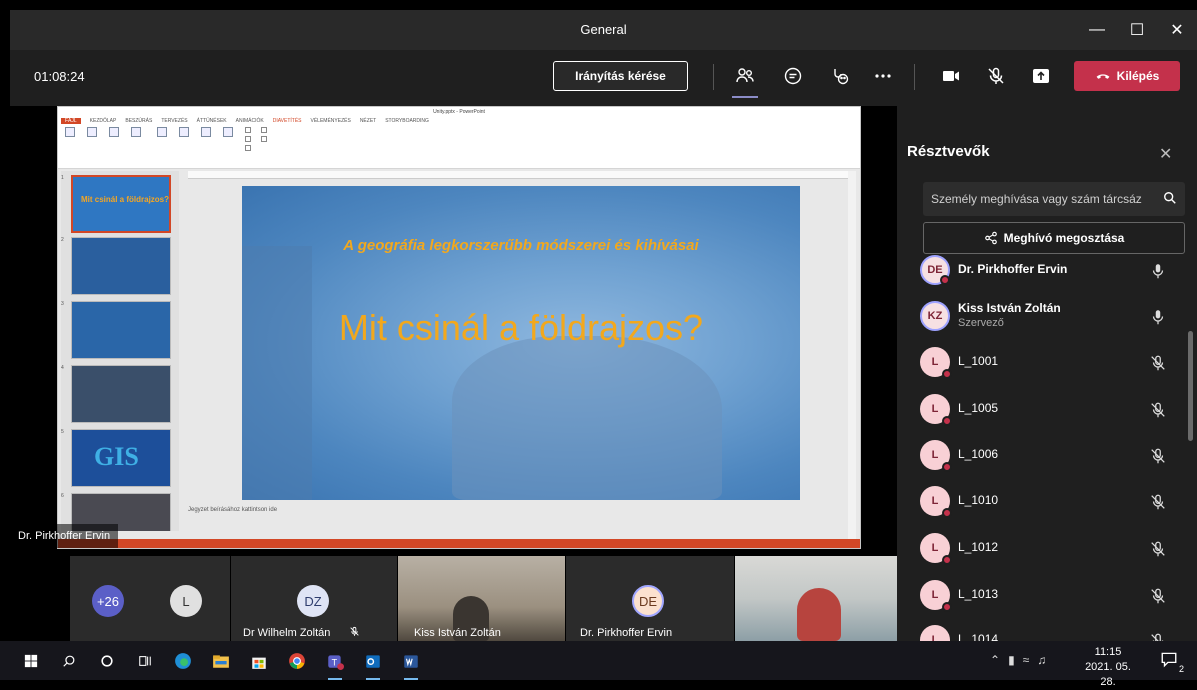 This screenshot has width=1197, height=690. Describe the element at coordinates (883, 76) in the screenshot. I see `more-options-icon` at that location.